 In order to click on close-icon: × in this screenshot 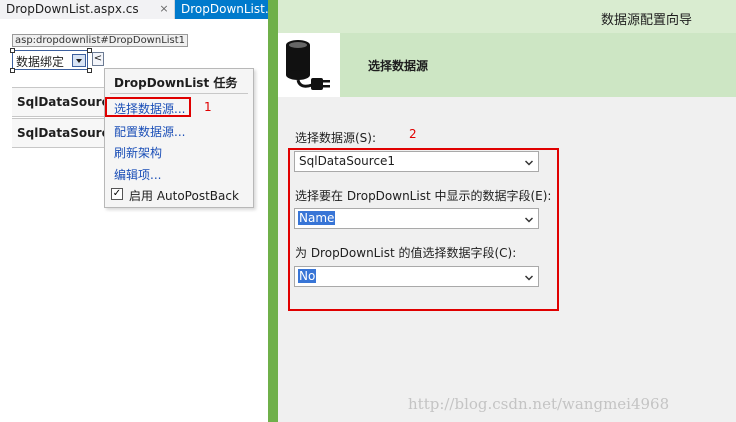, I will do `click(164, 9)`.